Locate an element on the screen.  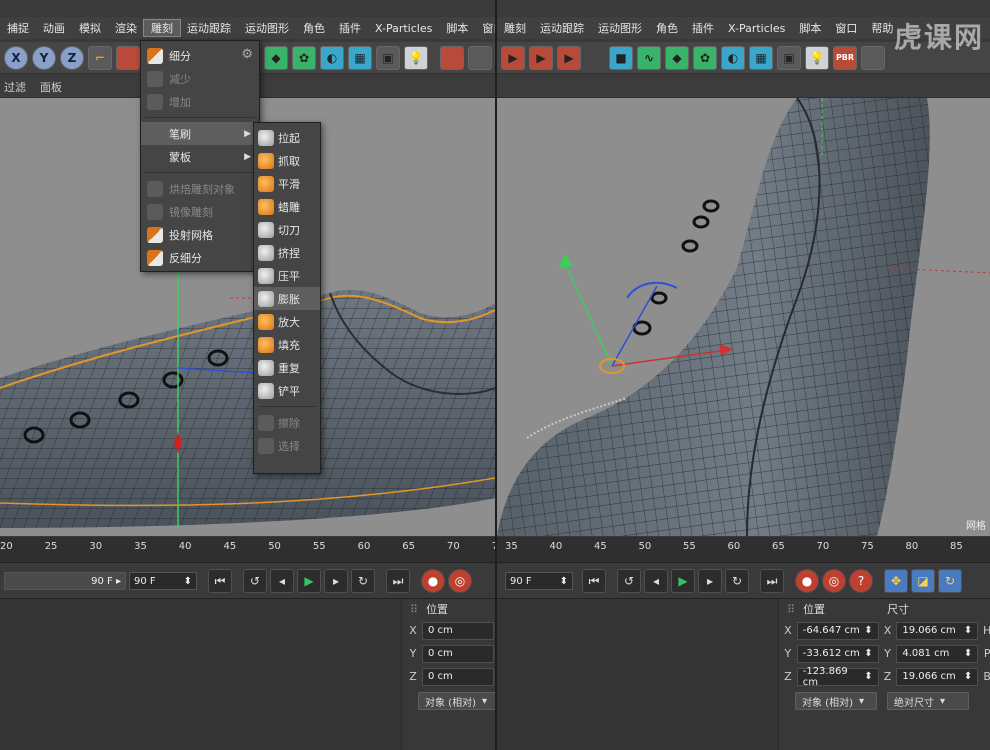
menu-item: 模拟 is located at coordinates (90, 28).